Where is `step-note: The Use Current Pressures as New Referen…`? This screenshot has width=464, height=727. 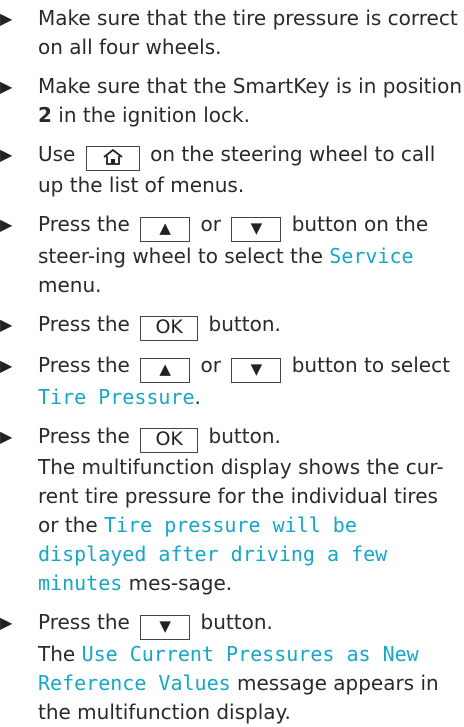
step-note: The Use Current Pressures as New Referen… is located at coordinates (251, 683).